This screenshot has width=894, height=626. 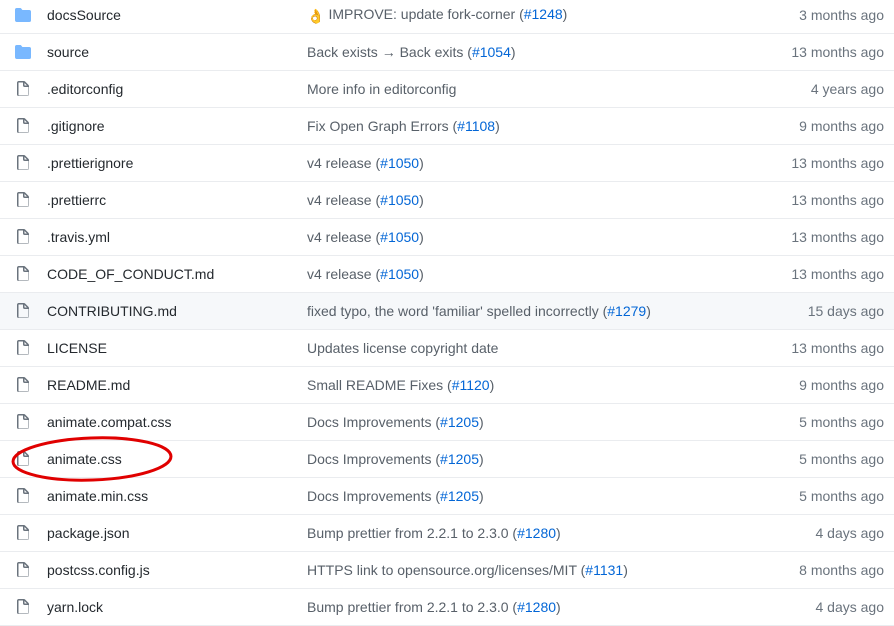 I want to click on commit-message-text: IMPROVE: update fork-corner (, so click(x=425, y=14).